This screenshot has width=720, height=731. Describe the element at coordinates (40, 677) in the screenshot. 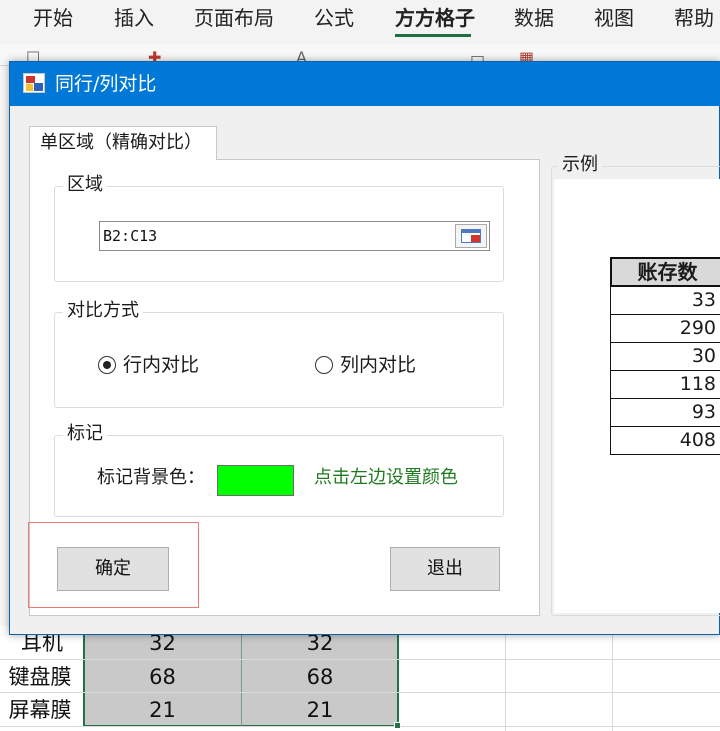

I see `cell-product: 键盘膜` at that location.